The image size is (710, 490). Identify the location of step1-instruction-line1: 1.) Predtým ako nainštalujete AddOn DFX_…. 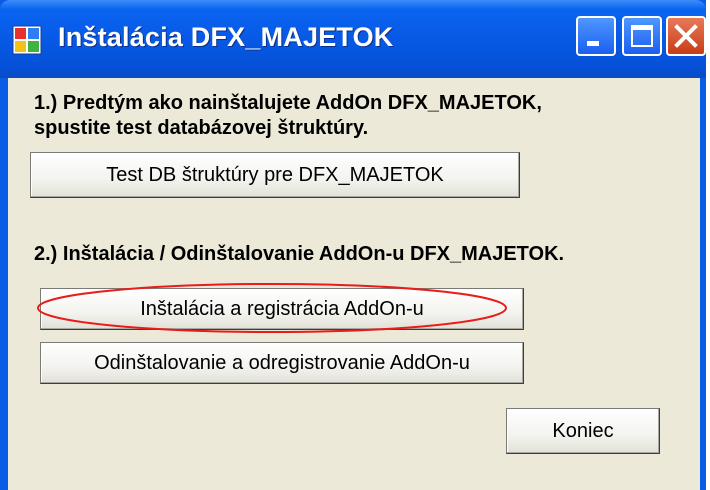
(288, 103).